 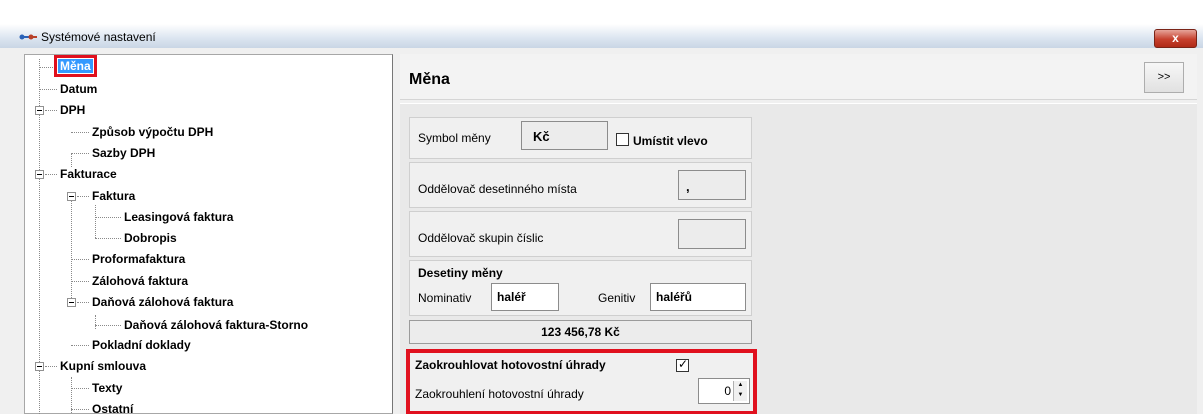 I want to click on genitiv-input: haléřů, so click(x=698, y=297).